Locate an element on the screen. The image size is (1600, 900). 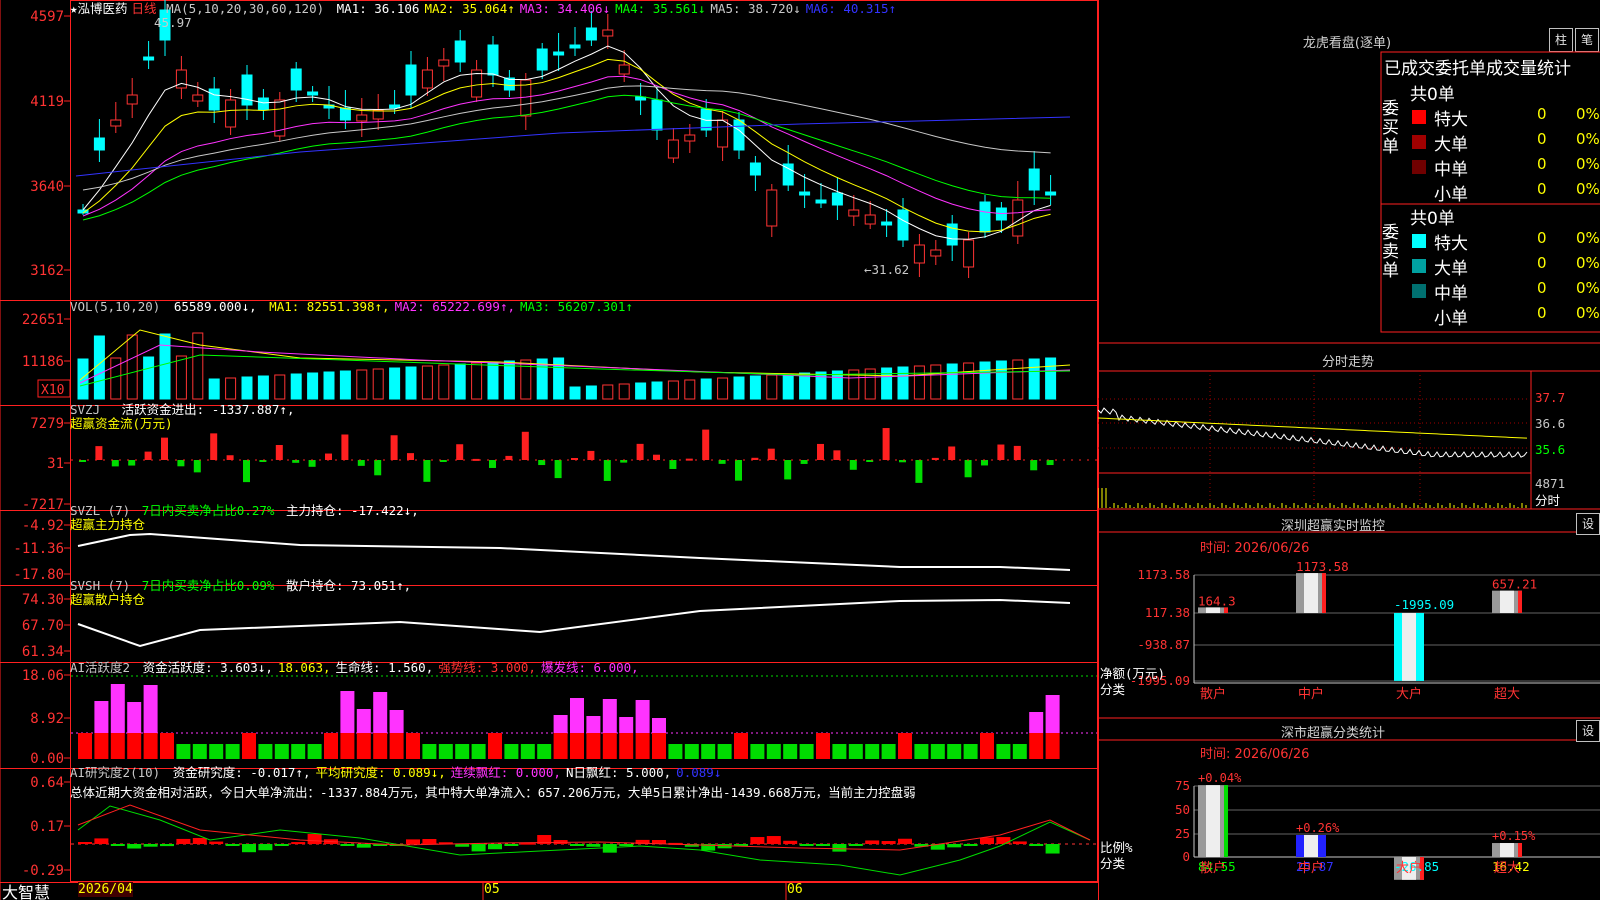
classify-category: 散户 is located at coordinates (1213, 868).